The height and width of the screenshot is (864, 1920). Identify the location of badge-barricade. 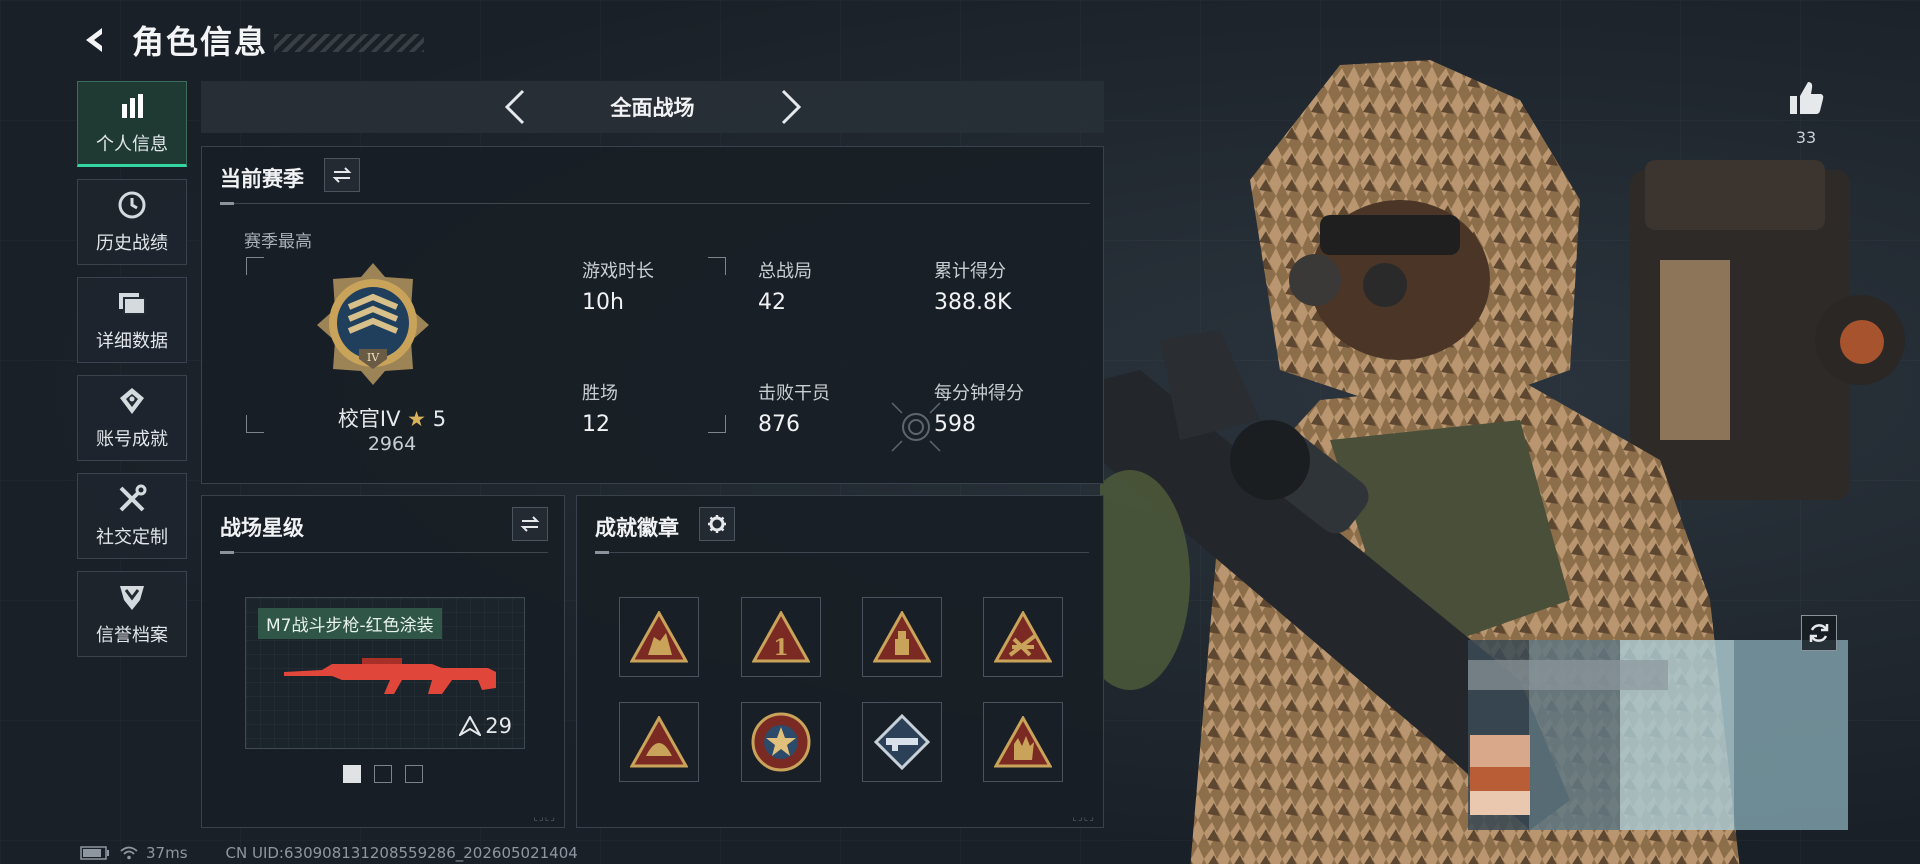
(1023, 637).